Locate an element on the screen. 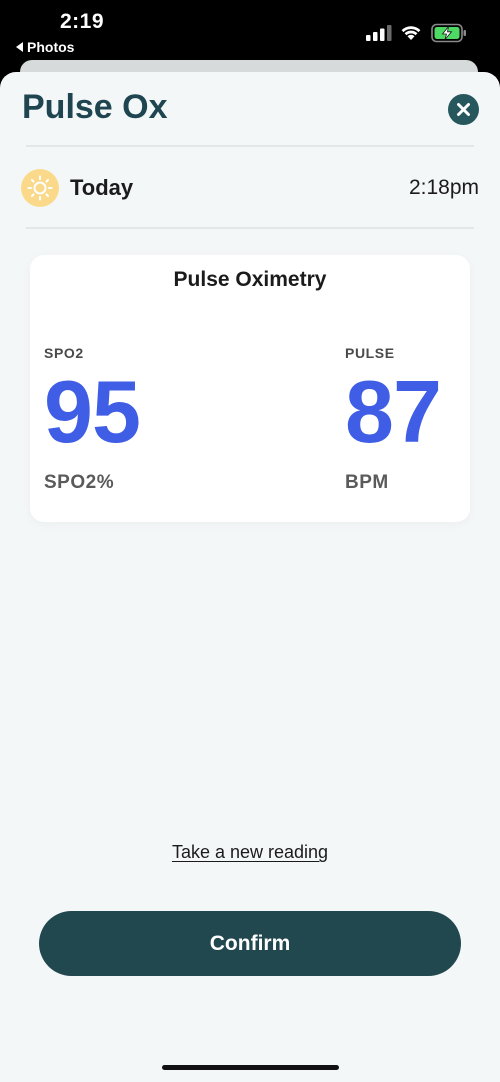 This screenshot has width=500, height=1082. sun-badge is located at coordinates (40, 188).